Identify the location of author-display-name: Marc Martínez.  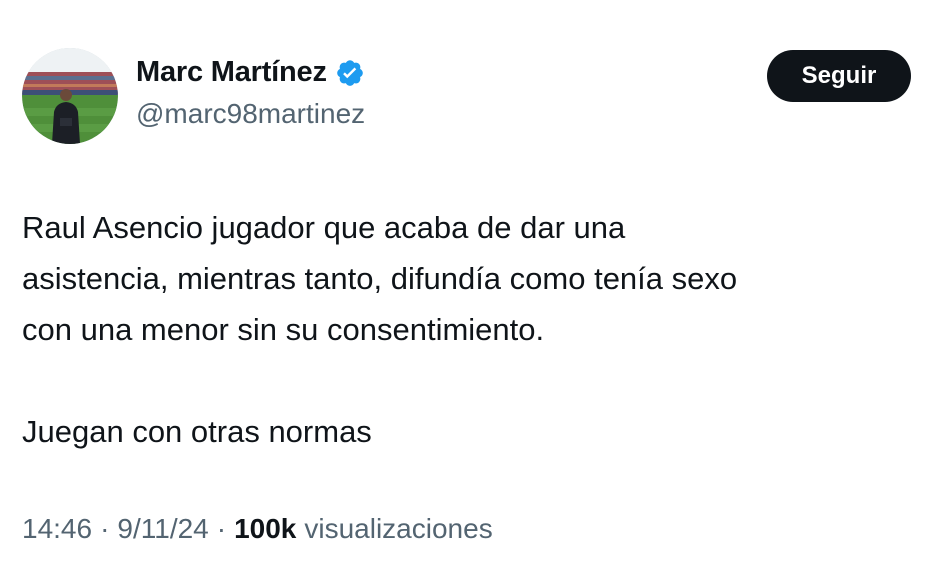
(231, 72).